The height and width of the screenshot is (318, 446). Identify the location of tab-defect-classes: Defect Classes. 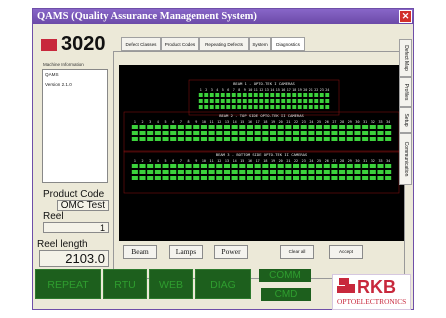
(141, 44).